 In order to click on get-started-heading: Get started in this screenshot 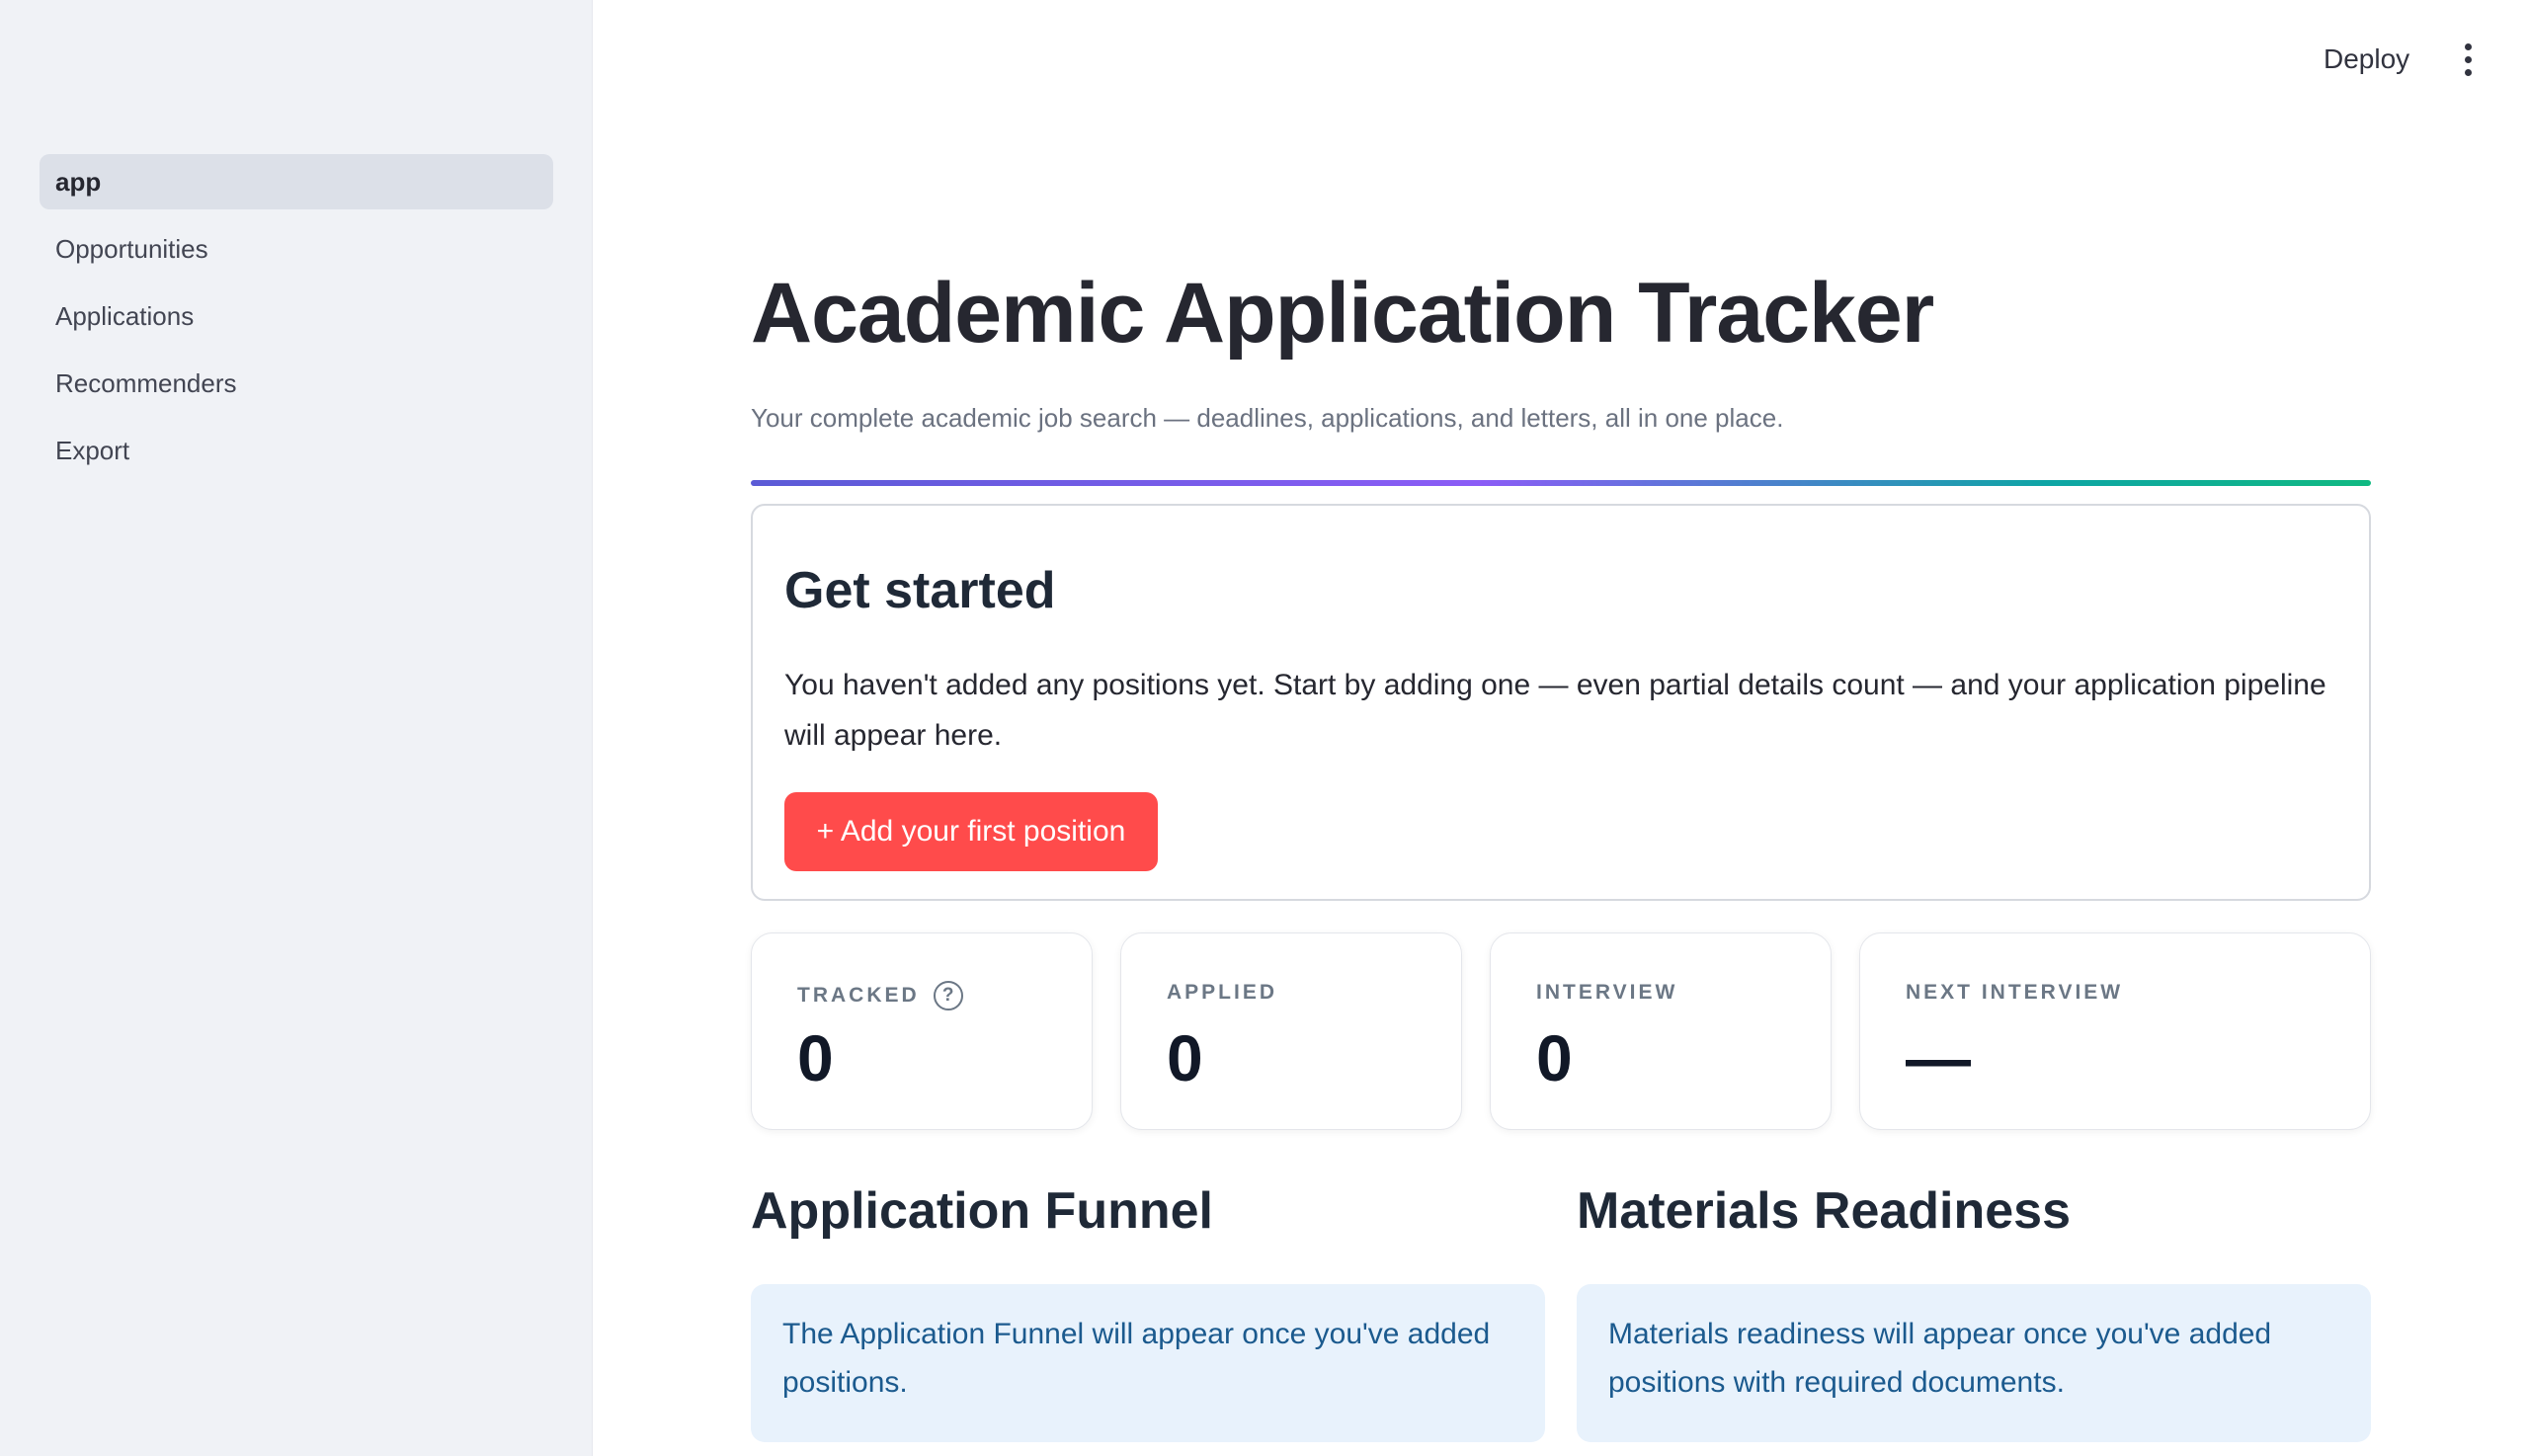, I will do `click(920, 590)`.